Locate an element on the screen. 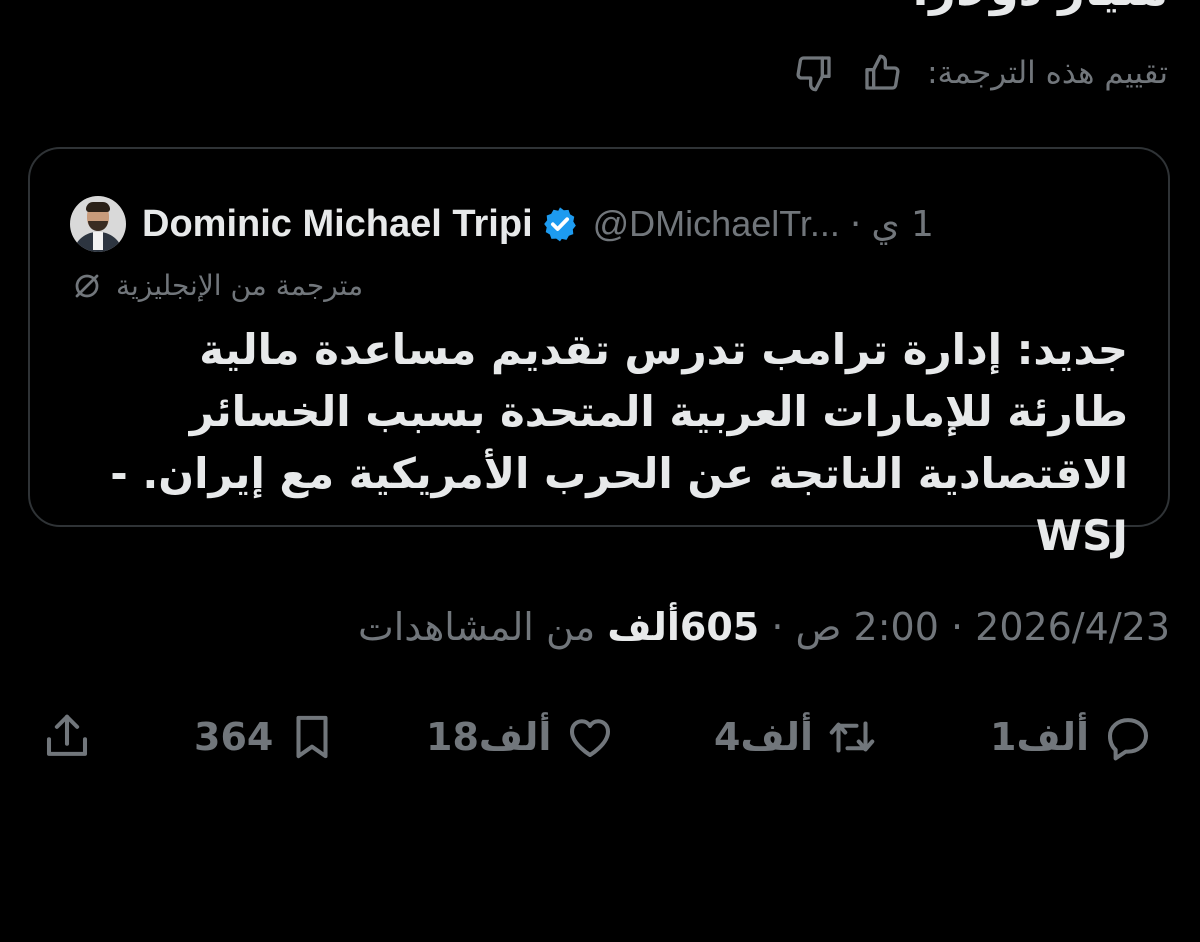  author-display-name: Dominic Michael Tripi is located at coordinates (337, 224).